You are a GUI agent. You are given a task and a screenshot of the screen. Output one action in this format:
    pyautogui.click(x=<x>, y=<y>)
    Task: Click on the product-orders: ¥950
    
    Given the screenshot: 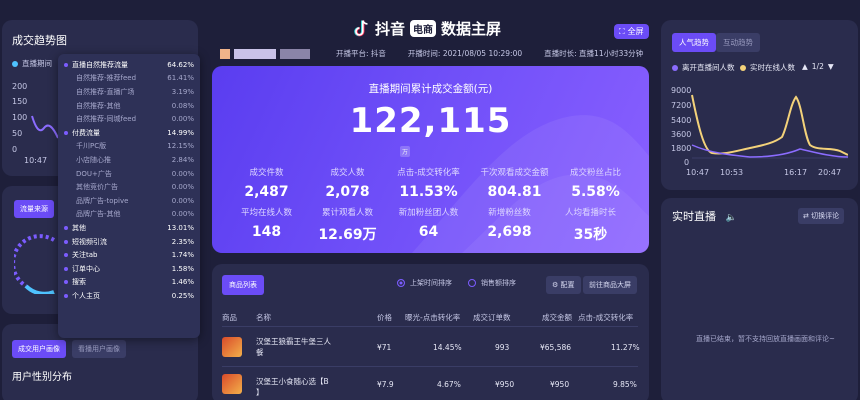 What is the action you would take?
    pyautogui.click(x=505, y=384)
    